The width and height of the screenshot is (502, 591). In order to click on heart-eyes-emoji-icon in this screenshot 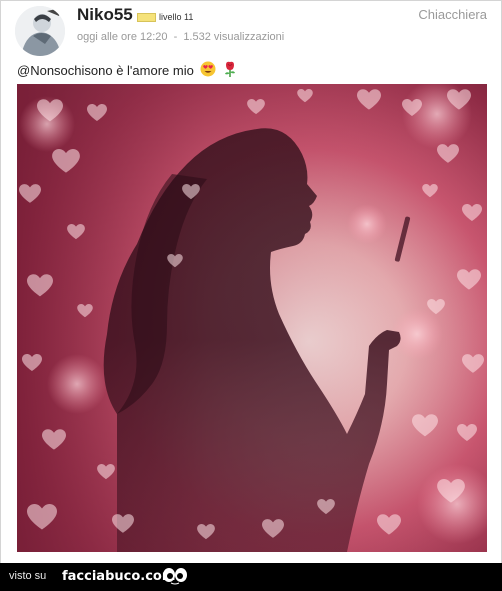, I will do `click(208, 71)`.